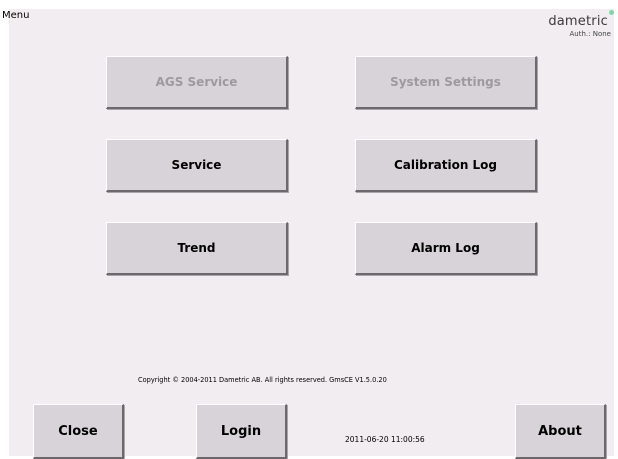  Describe the element at coordinates (197, 165) in the screenshot. I see `service-button: Service` at that location.